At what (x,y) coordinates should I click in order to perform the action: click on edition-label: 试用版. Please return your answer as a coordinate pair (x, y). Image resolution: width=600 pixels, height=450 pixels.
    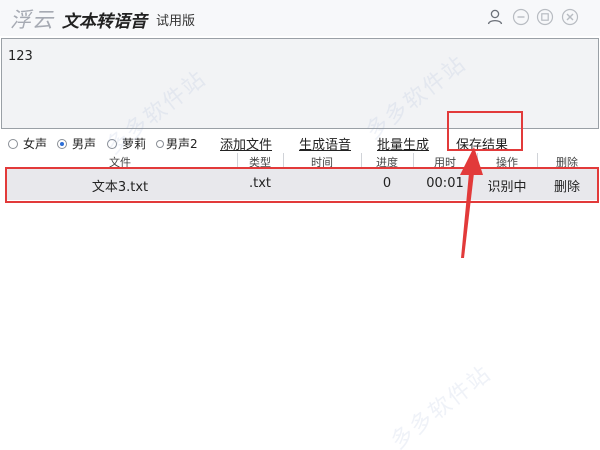
    Looking at the image, I should click on (176, 21).